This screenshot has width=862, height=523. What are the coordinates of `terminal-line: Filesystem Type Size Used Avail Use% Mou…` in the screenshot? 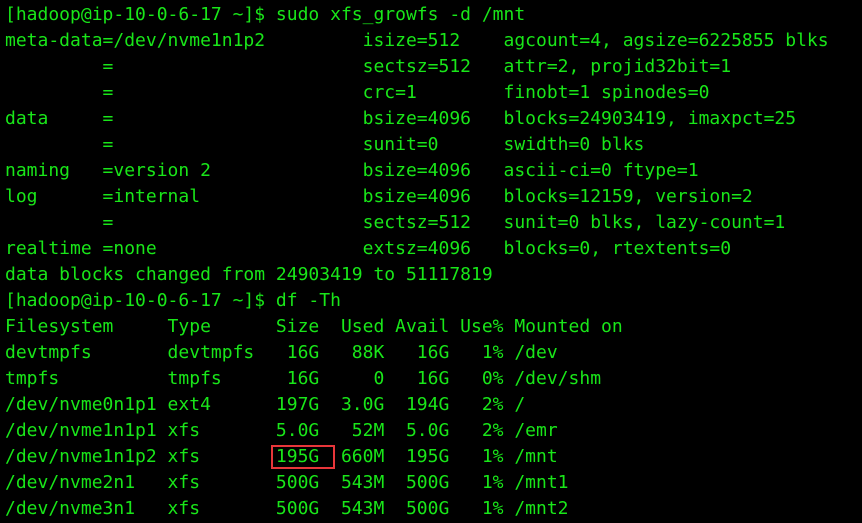 It's located at (314, 326).